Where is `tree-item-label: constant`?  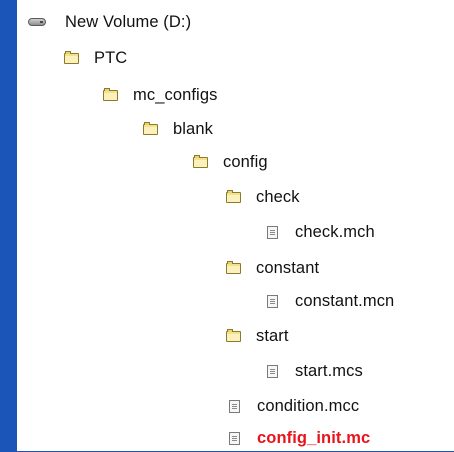 tree-item-label: constant is located at coordinates (288, 267).